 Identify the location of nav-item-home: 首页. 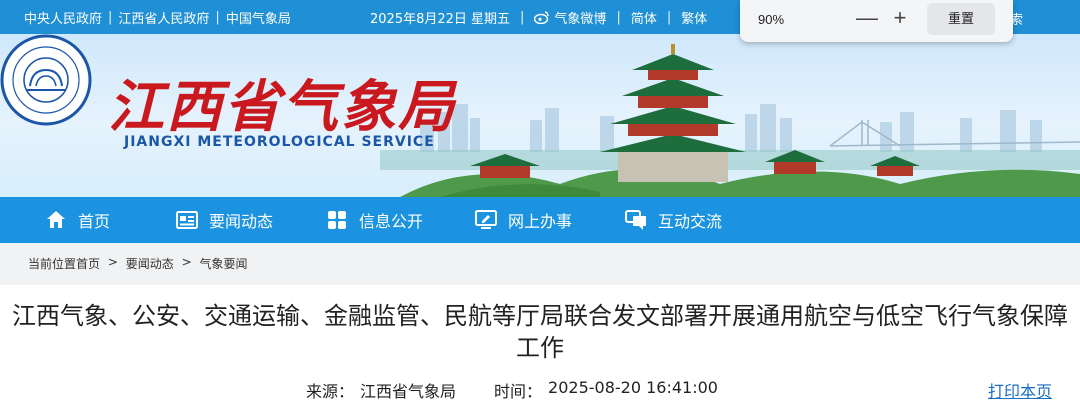
(77, 220).